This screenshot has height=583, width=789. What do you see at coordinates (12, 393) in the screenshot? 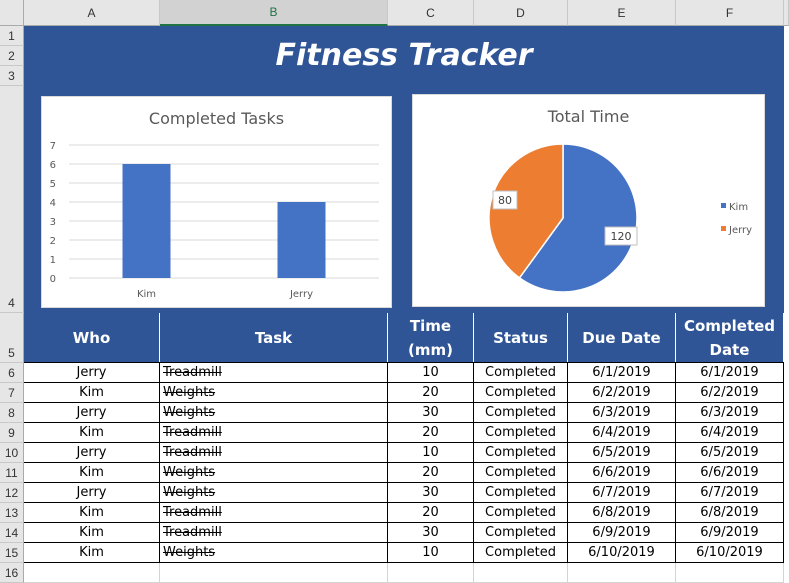
I see `row-header-7: 7` at bounding box center [12, 393].